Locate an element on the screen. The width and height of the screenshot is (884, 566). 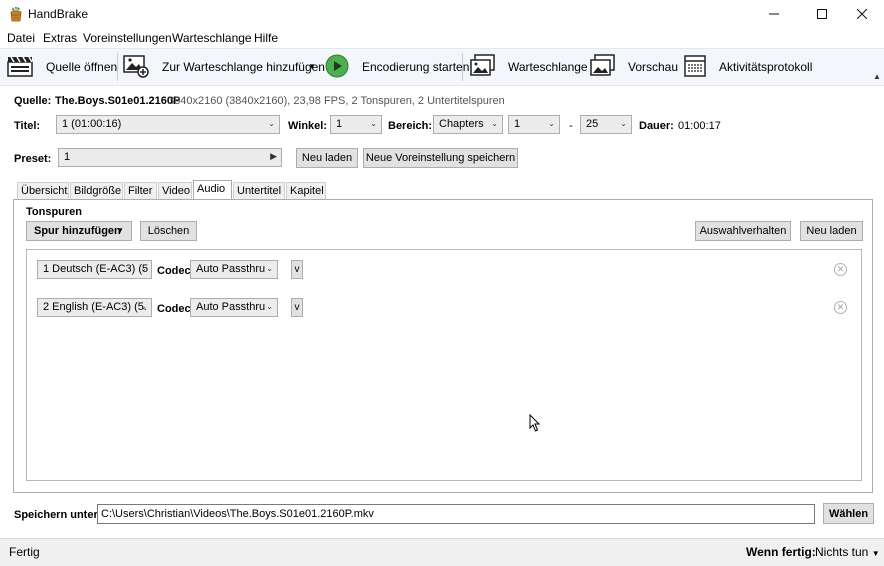
start-encode-button: Encodierung starten is located at coordinates (415, 67).